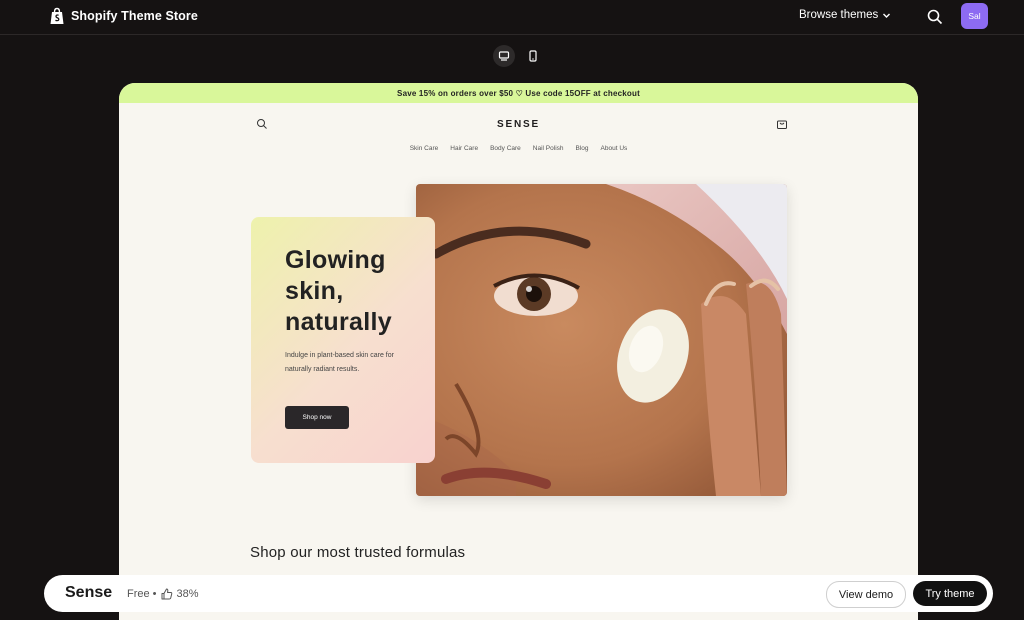 The height and width of the screenshot is (620, 1024). What do you see at coordinates (518, 593) in the screenshot?
I see `theme-action-bar: Sense Free • 38% View demo Try theme` at bounding box center [518, 593].